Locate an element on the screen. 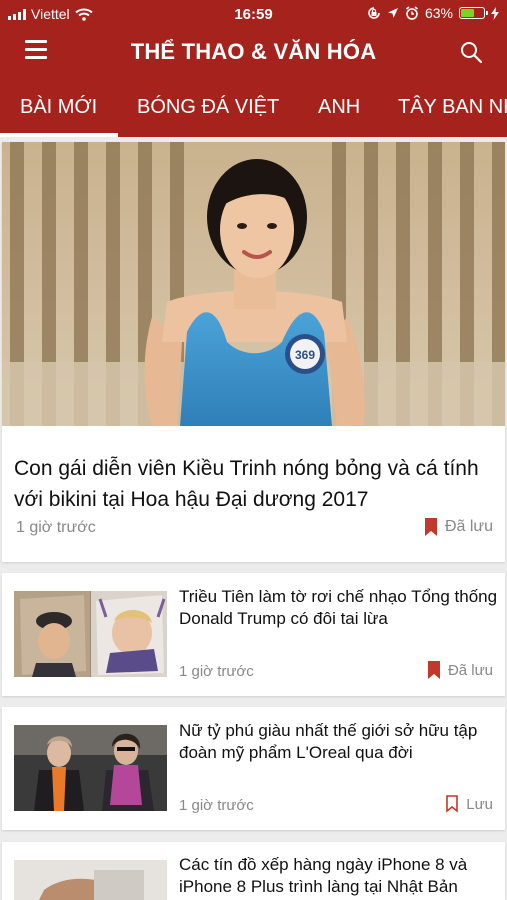 The width and height of the screenshot is (507, 900). charging-icon is located at coordinates (495, 13).